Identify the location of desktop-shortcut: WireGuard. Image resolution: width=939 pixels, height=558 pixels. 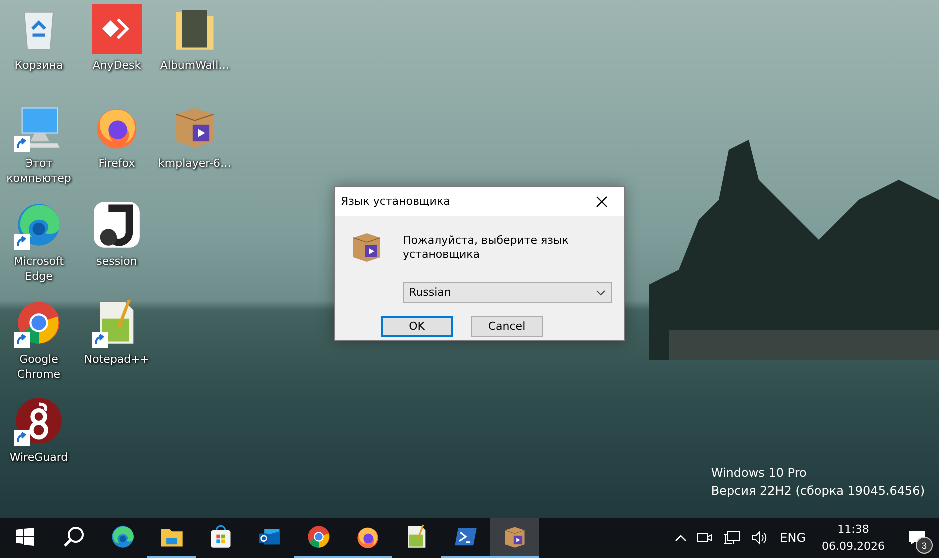
(39, 445).